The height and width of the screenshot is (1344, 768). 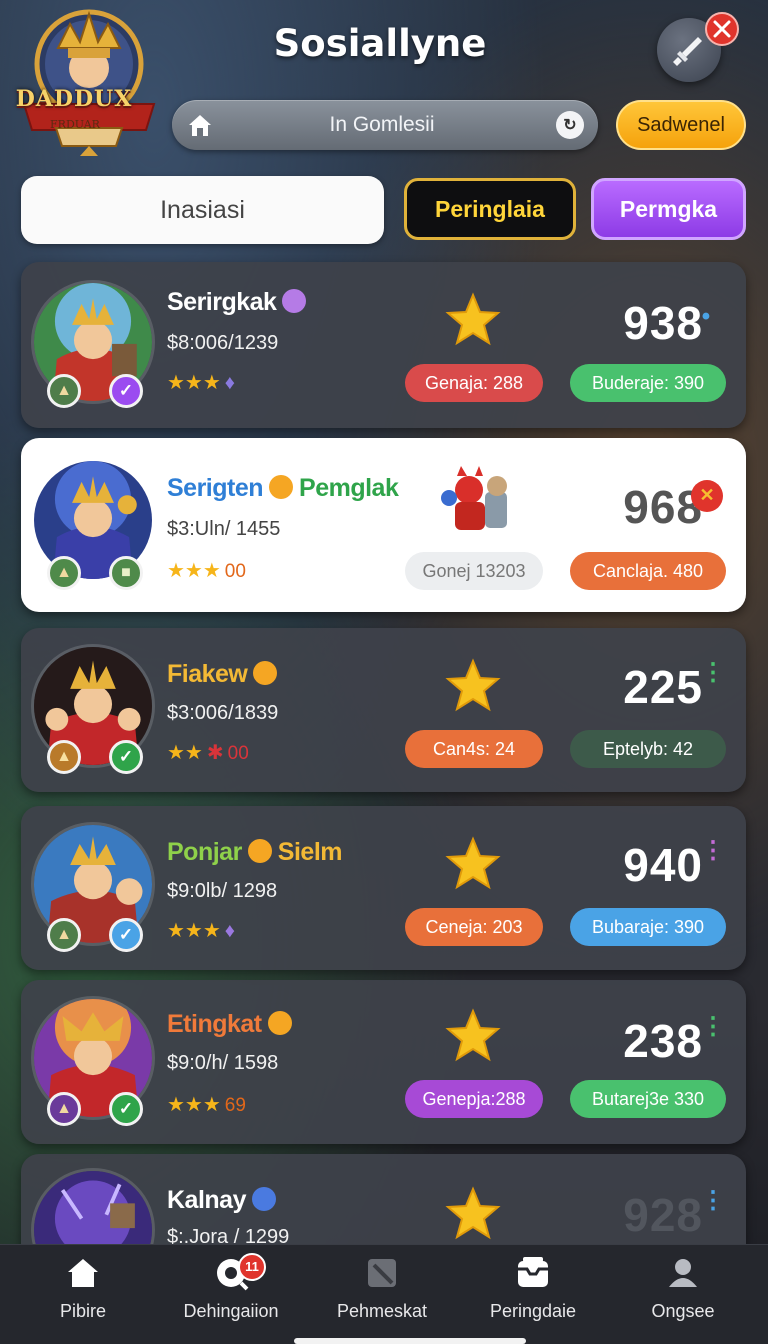 What do you see at coordinates (222, 302) in the screenshot?
I see `hero-name: Serirgkak` at bounding box center [222, 302].